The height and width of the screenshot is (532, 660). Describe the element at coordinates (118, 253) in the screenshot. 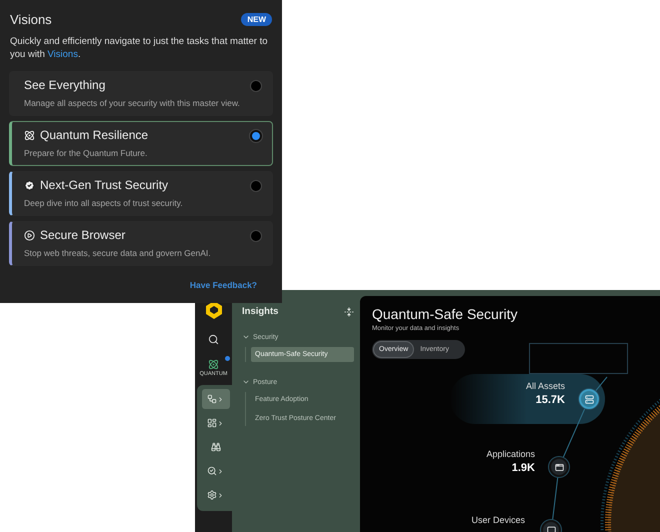

I see `option-description: Stop web threats, secure data and govern GenAI.` at that location.